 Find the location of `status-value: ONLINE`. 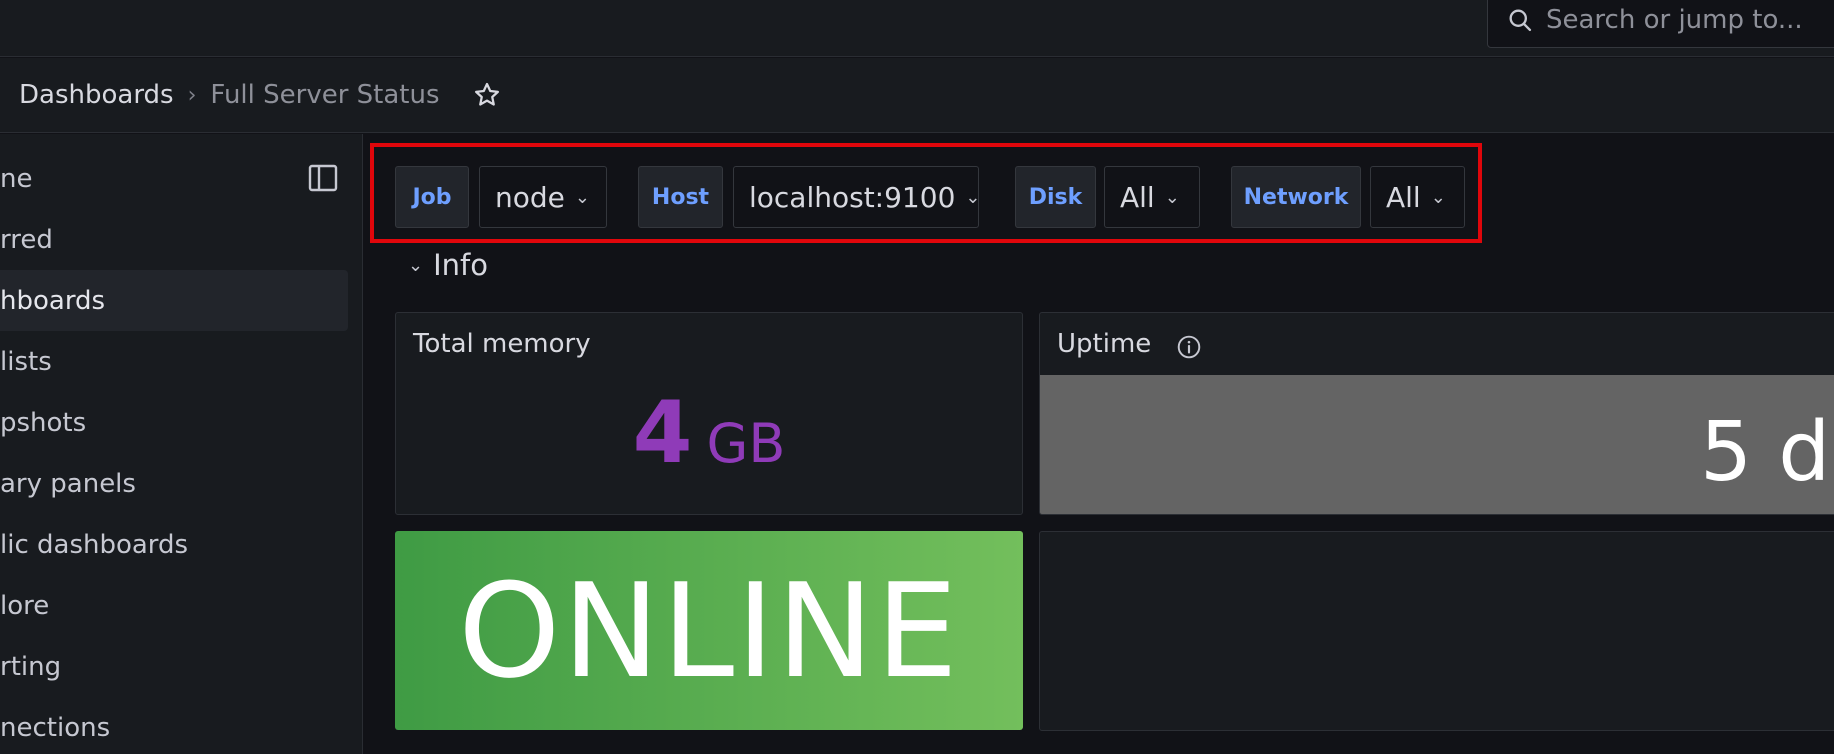

status-value: ONLINE is located at coordinates (709, 630).